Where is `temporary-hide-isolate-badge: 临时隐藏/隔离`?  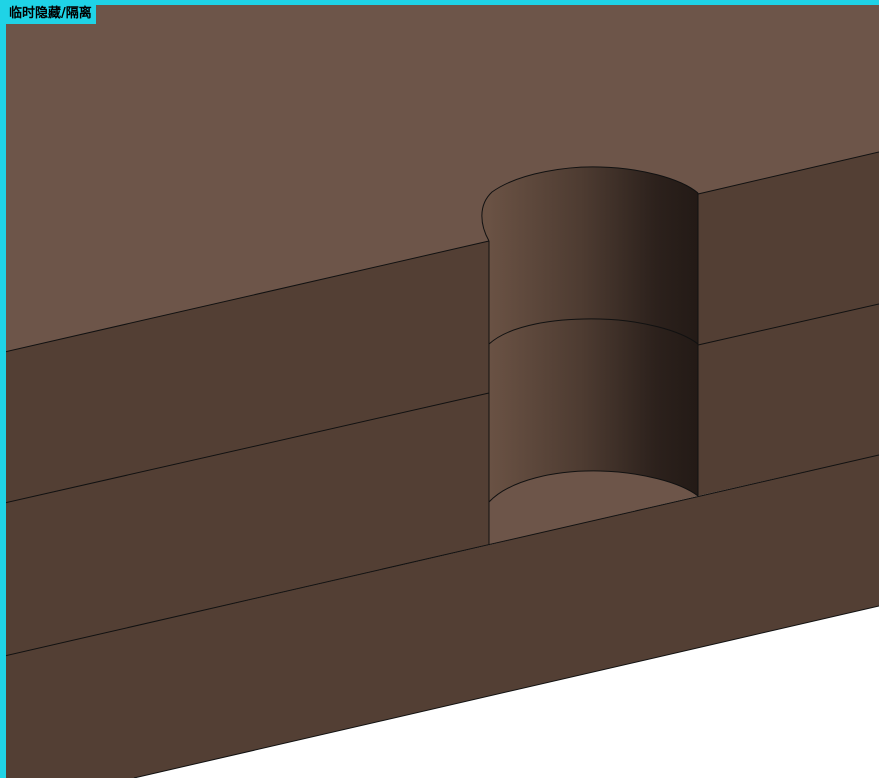 temporary-hide-isolate-badge: 临时隐藏/隔离 is located at coordinates (51, 14).